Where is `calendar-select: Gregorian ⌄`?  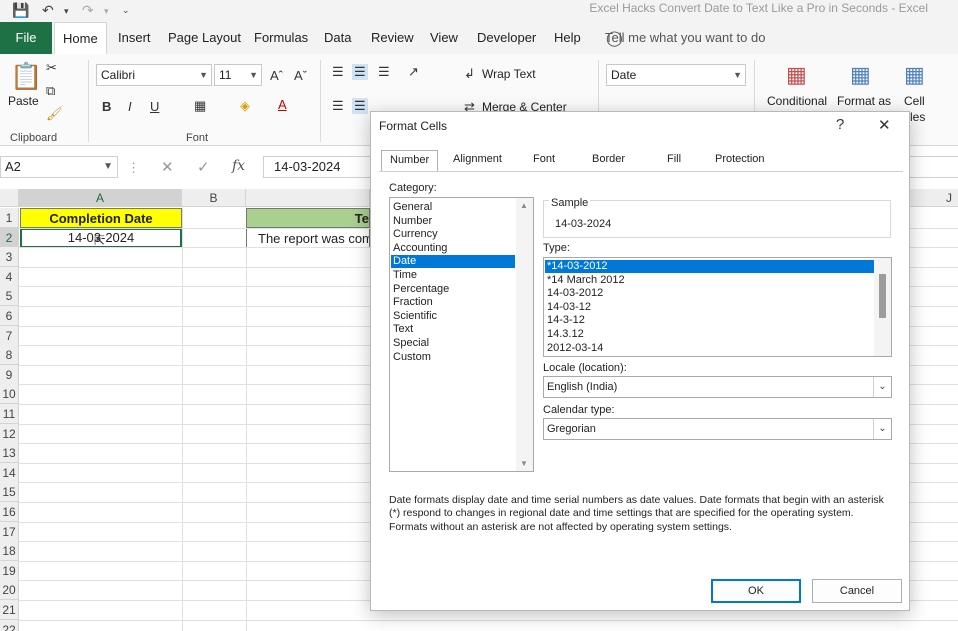 calendar-select: Gregorian ⌄ is located at coordinates (717, 429).